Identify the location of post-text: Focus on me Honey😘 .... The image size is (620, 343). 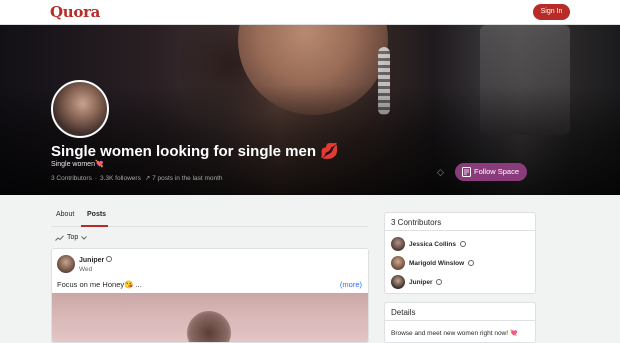
(99, 284).